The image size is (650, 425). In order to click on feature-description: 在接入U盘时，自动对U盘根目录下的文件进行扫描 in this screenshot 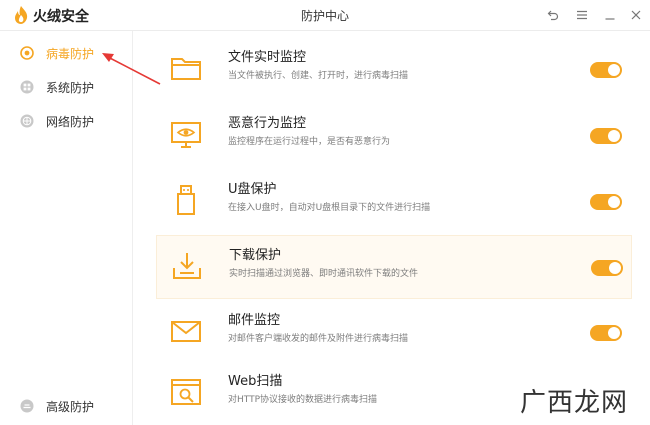, I will do `click(329, 208)`.